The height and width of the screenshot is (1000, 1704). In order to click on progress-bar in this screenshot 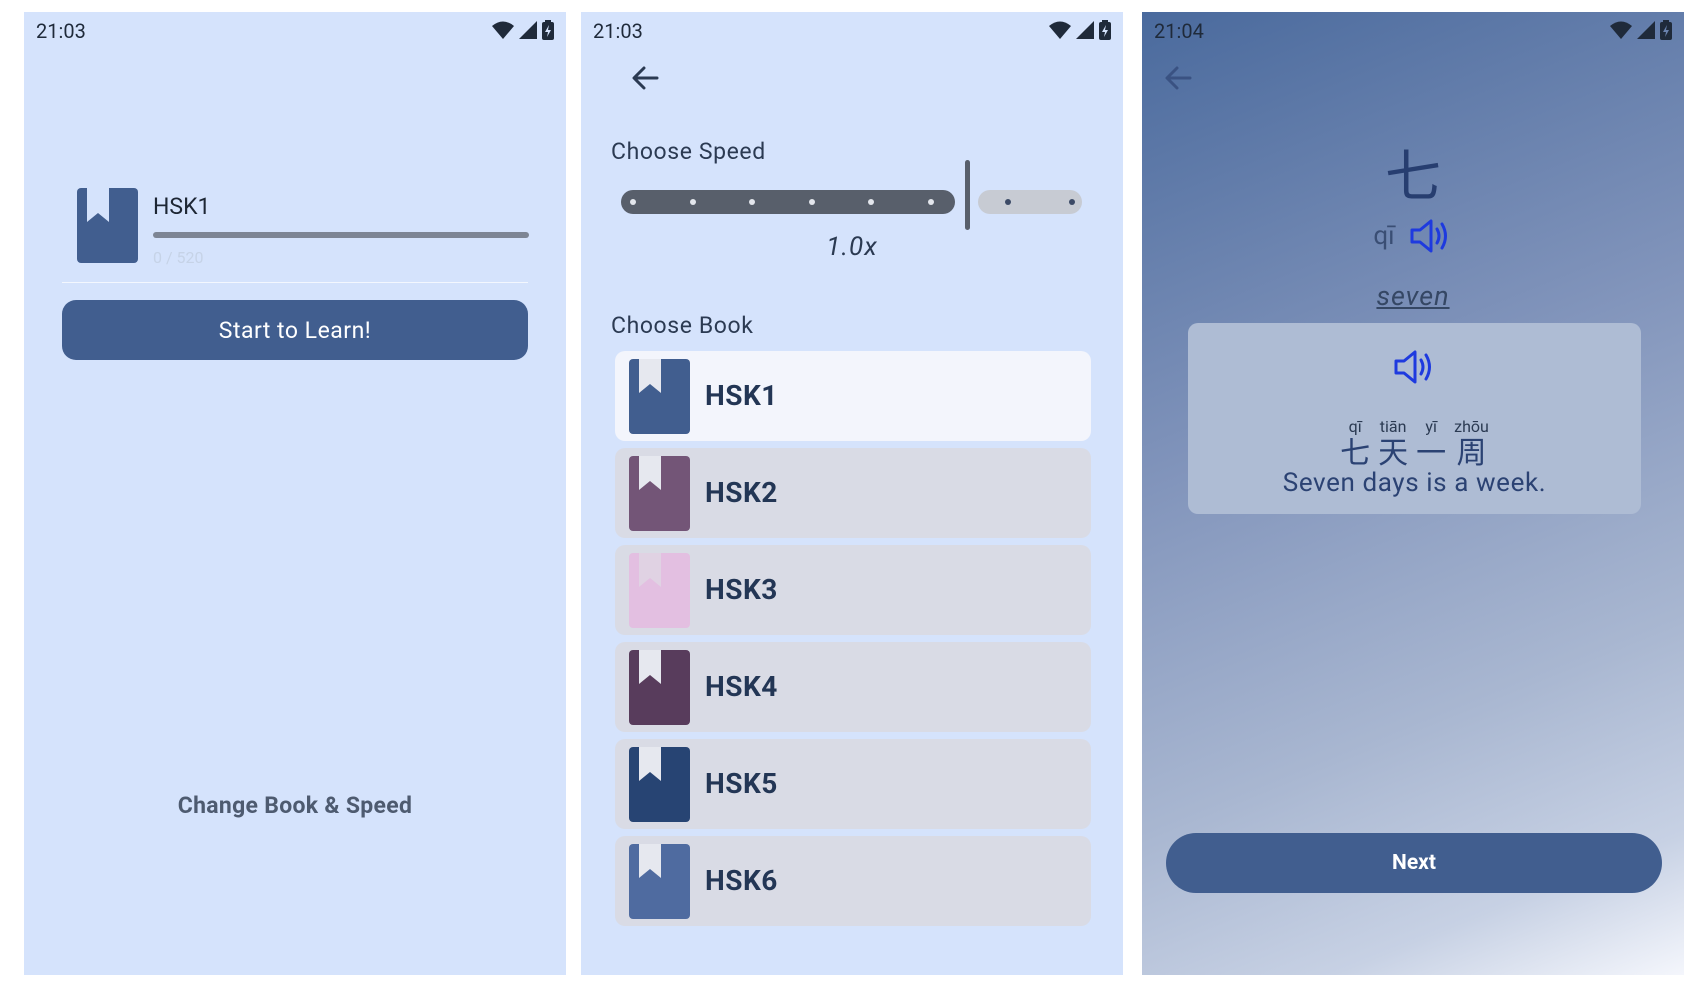, I will do `click(341, 235)`.